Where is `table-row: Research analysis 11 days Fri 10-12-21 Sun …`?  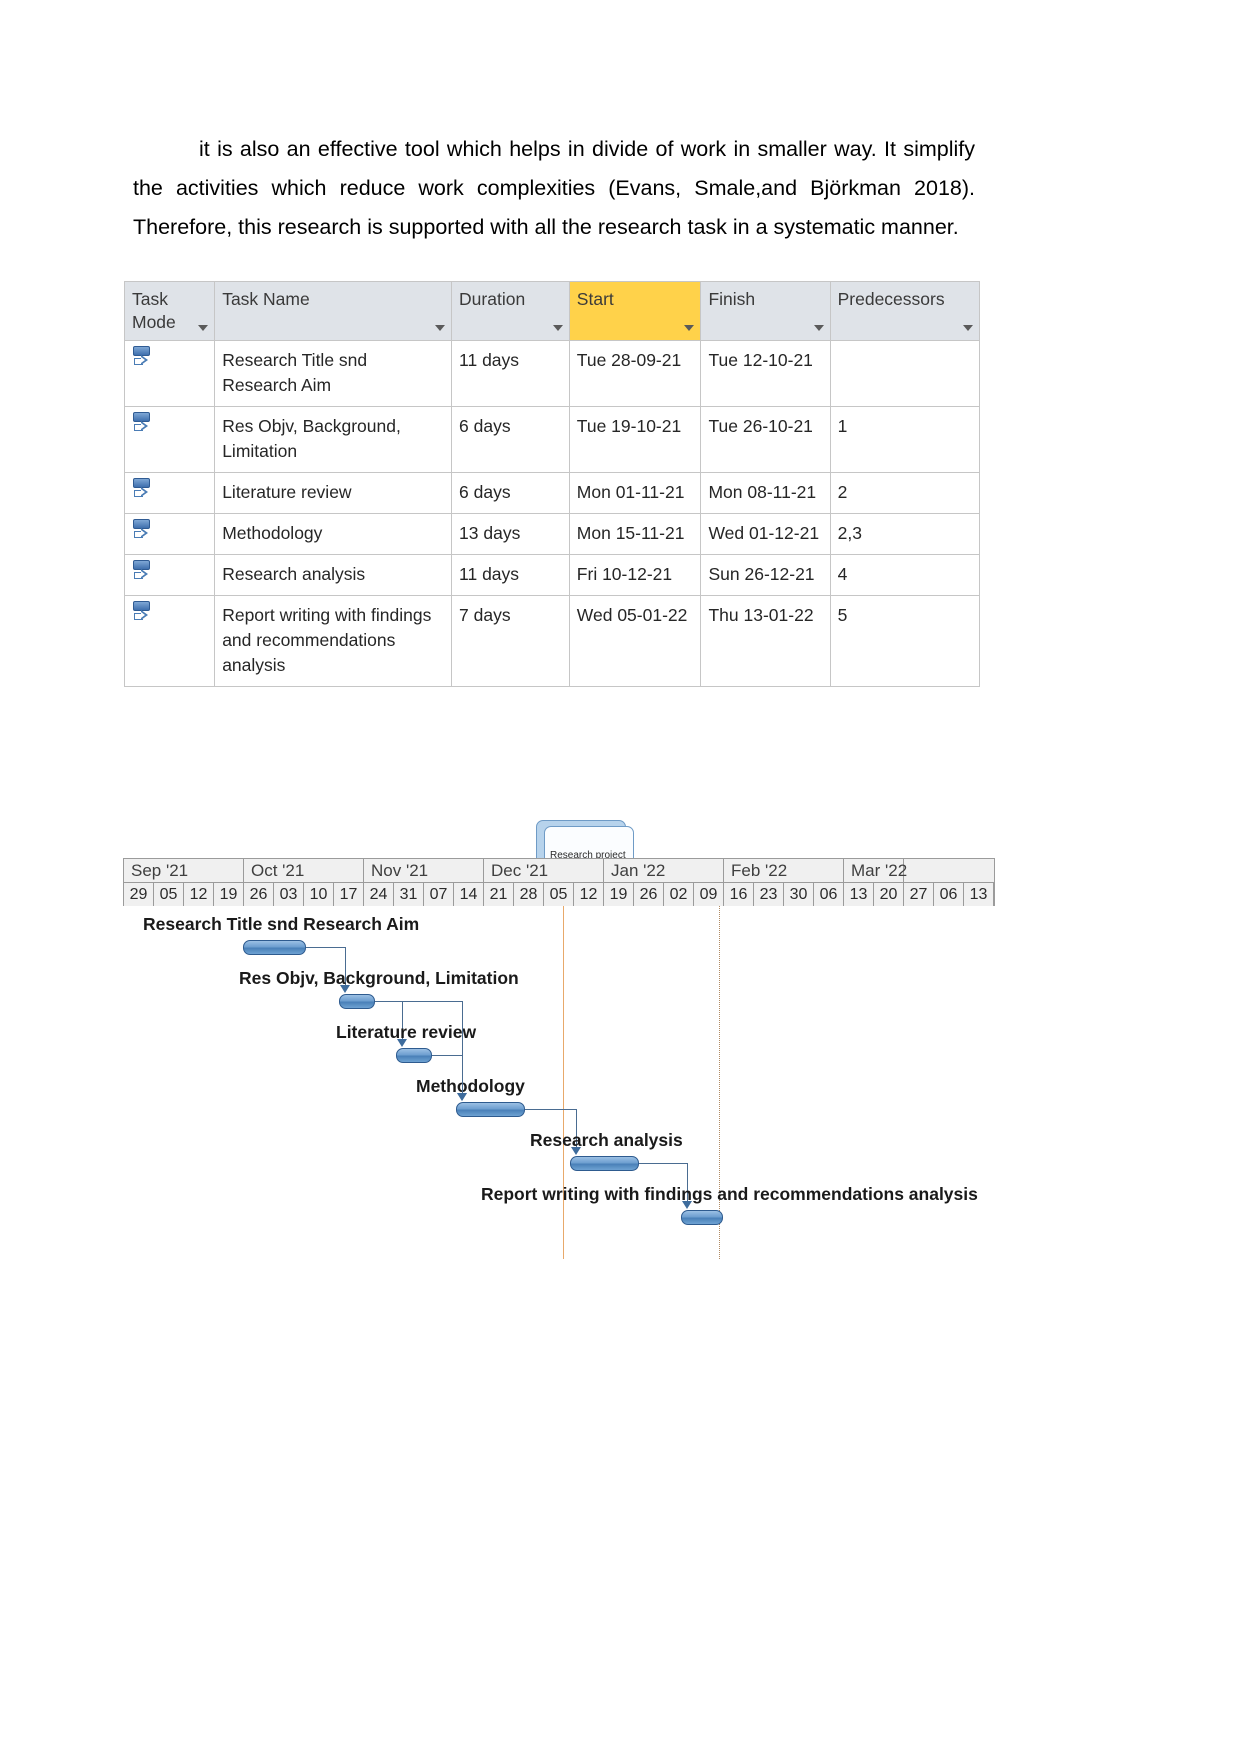
table-row: Research analysis 11 days Fri 10-12-21 Sun … is located at coordinates (552, 575).